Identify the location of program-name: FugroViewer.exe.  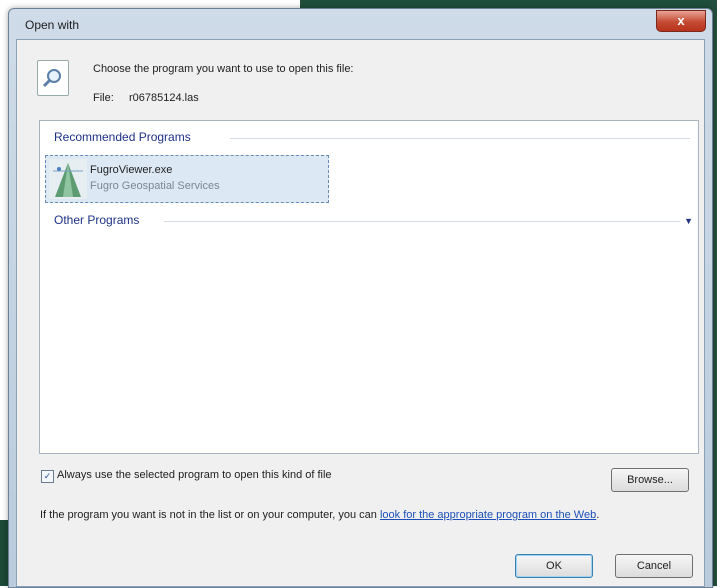
(131, 170).